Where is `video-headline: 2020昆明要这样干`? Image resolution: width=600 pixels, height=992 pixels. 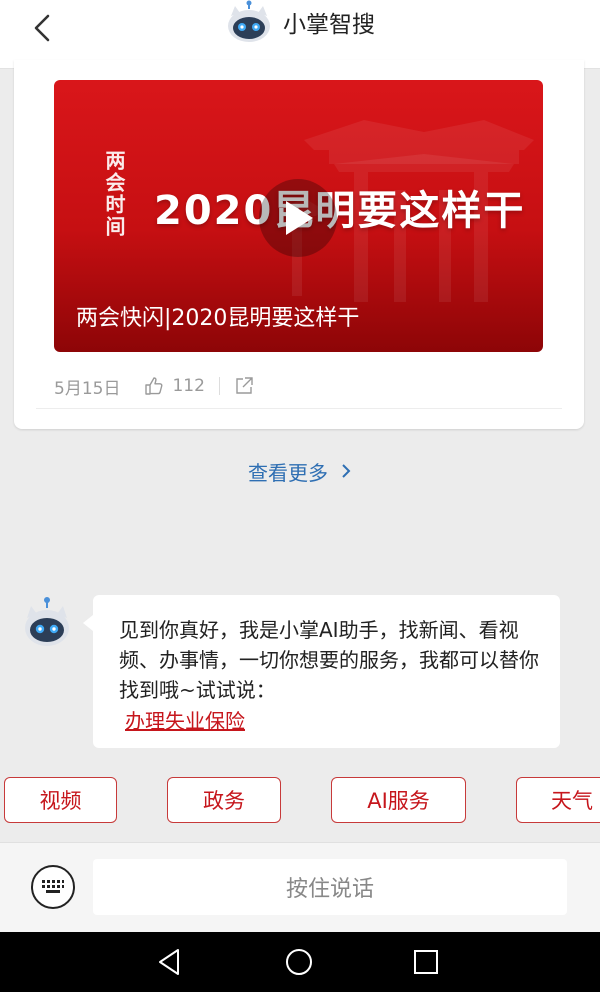 video-headline: 2020昆明要这样干 is located at coordinates (340, 211).